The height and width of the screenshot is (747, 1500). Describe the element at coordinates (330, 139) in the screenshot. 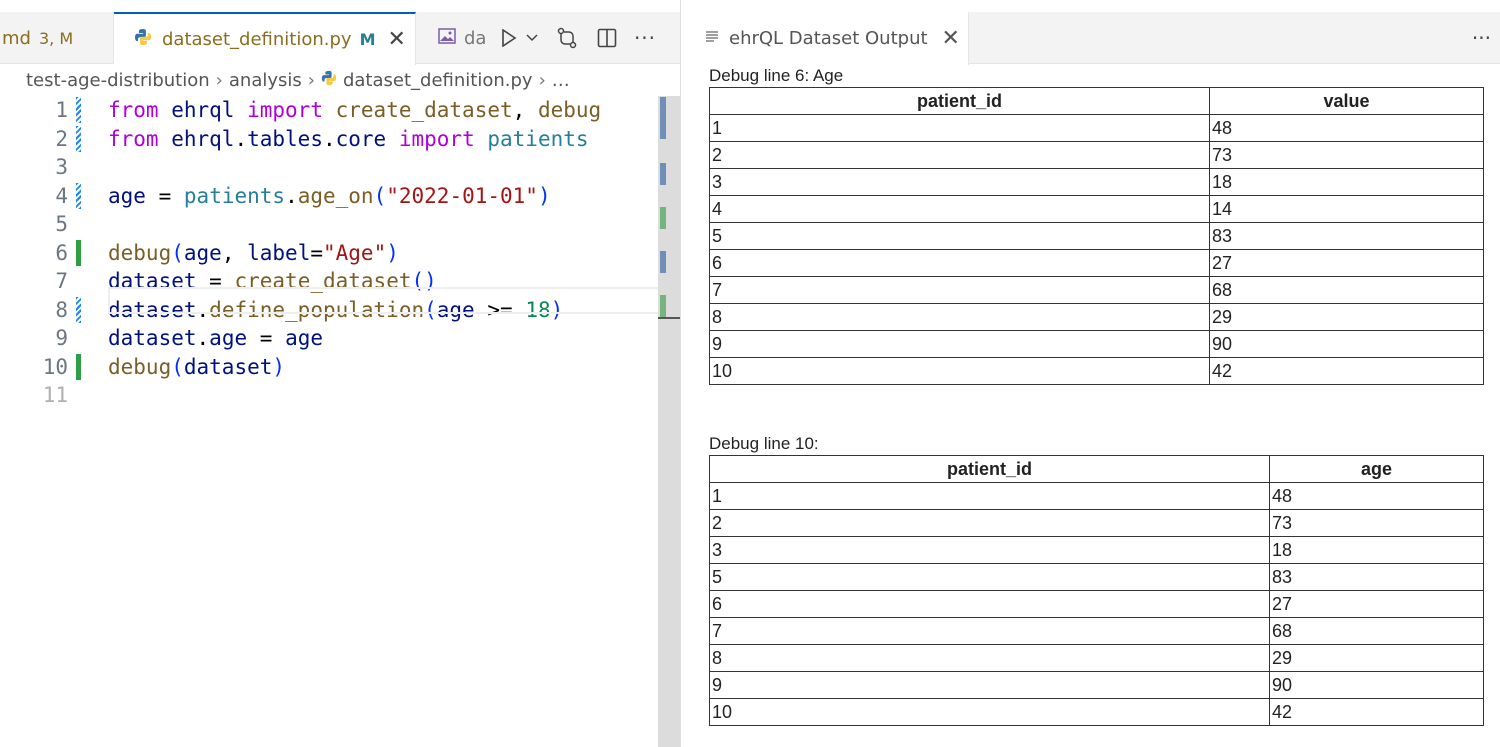

I see `code-line: 2 from ehrql.tables.core import patients` at that location.